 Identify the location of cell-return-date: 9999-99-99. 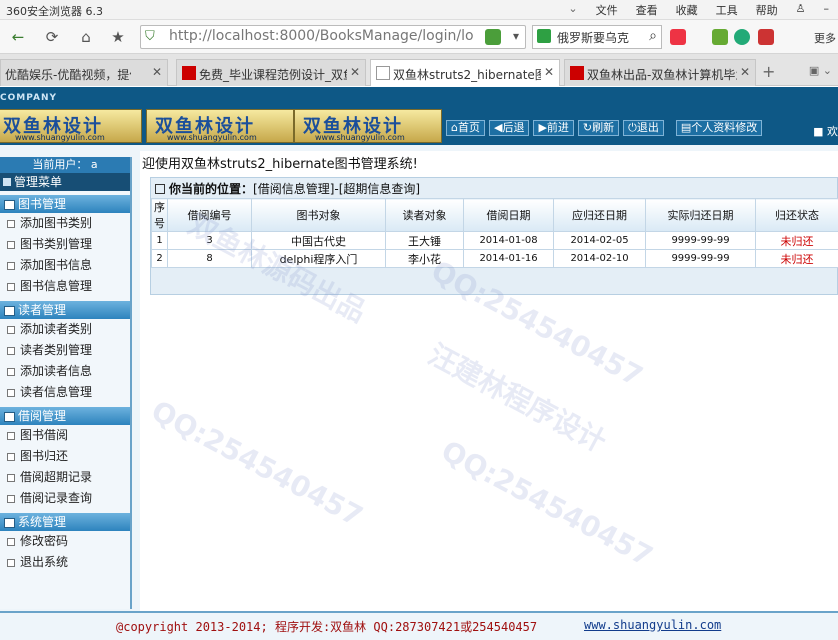
(700, 258).